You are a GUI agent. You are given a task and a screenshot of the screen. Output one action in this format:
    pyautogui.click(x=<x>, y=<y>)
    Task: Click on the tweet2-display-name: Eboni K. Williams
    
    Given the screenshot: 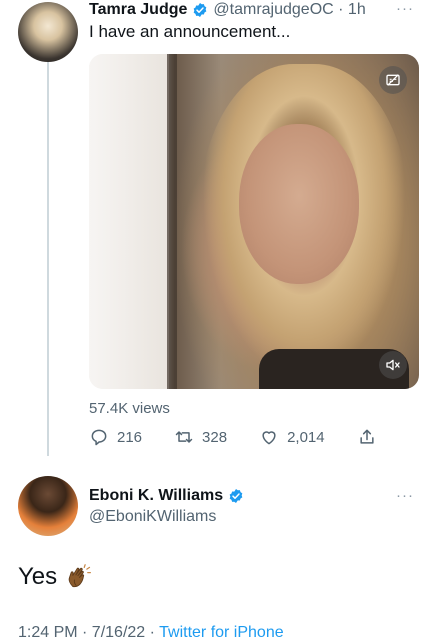 What is the action you would take?
    pyautogui.click(x=156, y=496)
    